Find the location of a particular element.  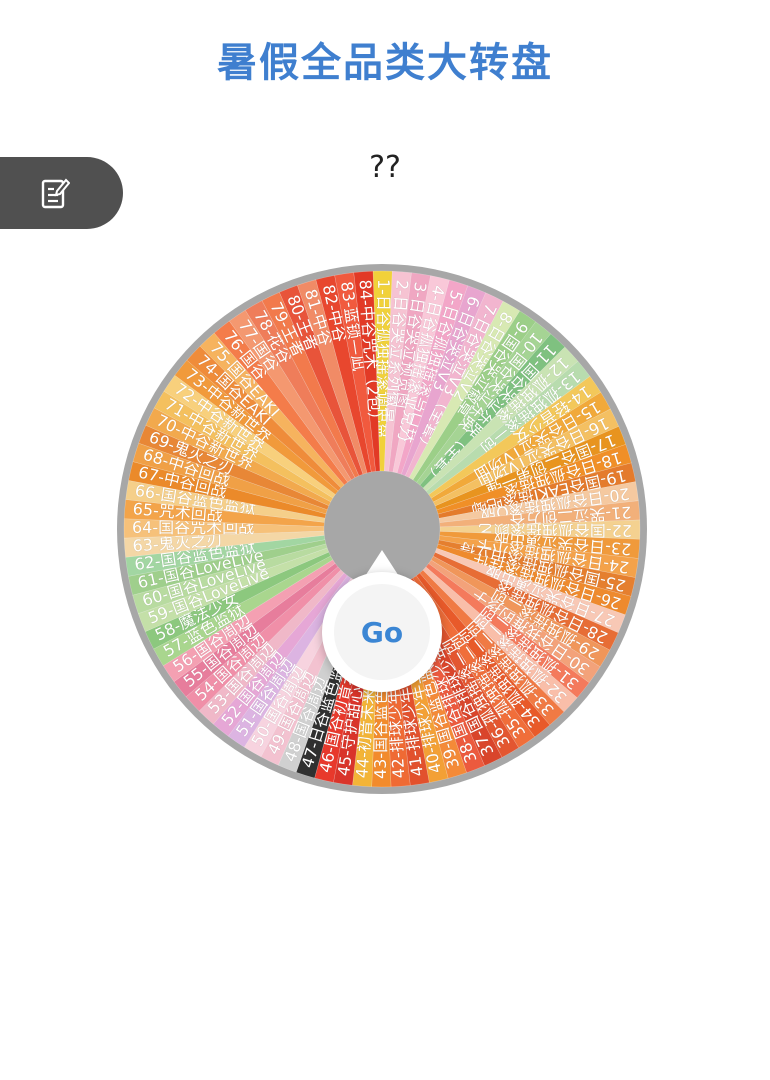

go-button: Go is located at coordinates (382, 632).